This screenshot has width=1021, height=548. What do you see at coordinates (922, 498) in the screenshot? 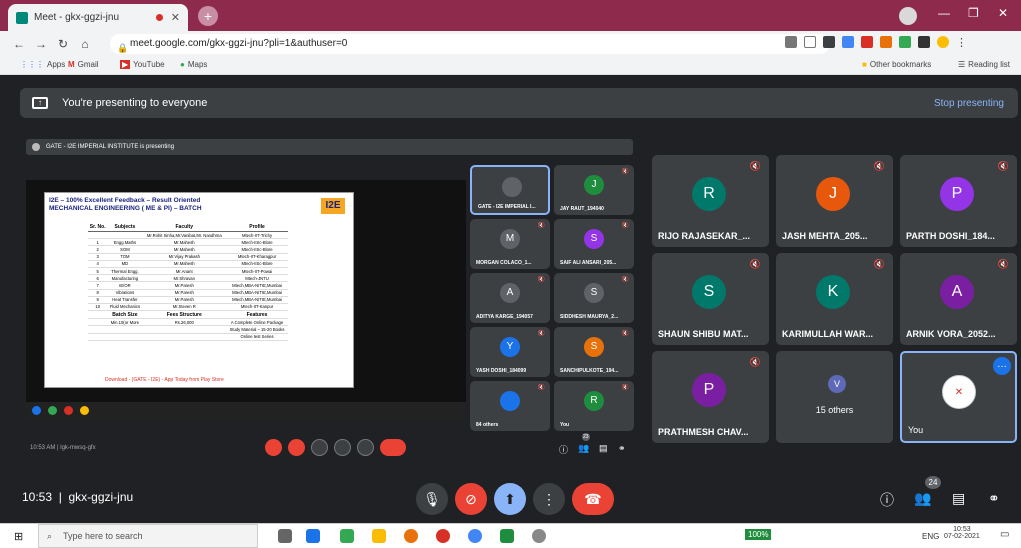
I see `people-icon: 👥` at bounding box center [922, 498].